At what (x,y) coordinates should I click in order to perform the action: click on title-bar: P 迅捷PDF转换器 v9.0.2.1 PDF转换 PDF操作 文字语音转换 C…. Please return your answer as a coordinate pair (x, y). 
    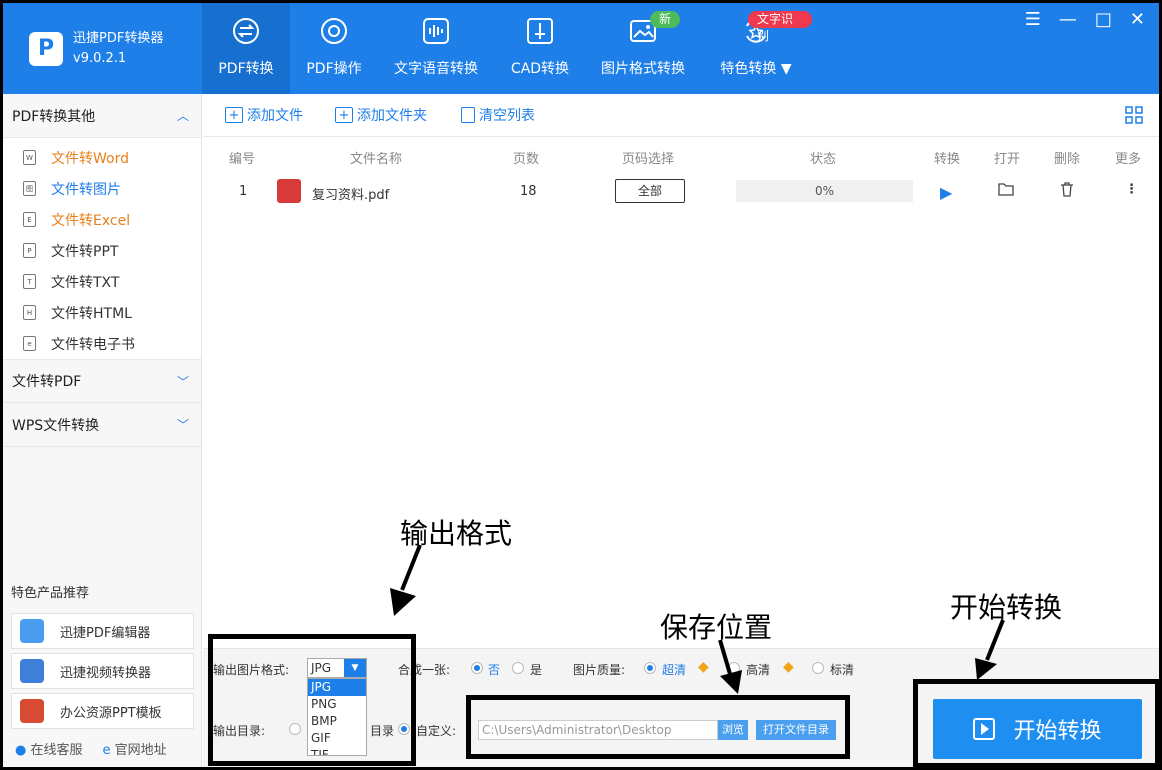
    Looking at the image, I should click on (581, 48).